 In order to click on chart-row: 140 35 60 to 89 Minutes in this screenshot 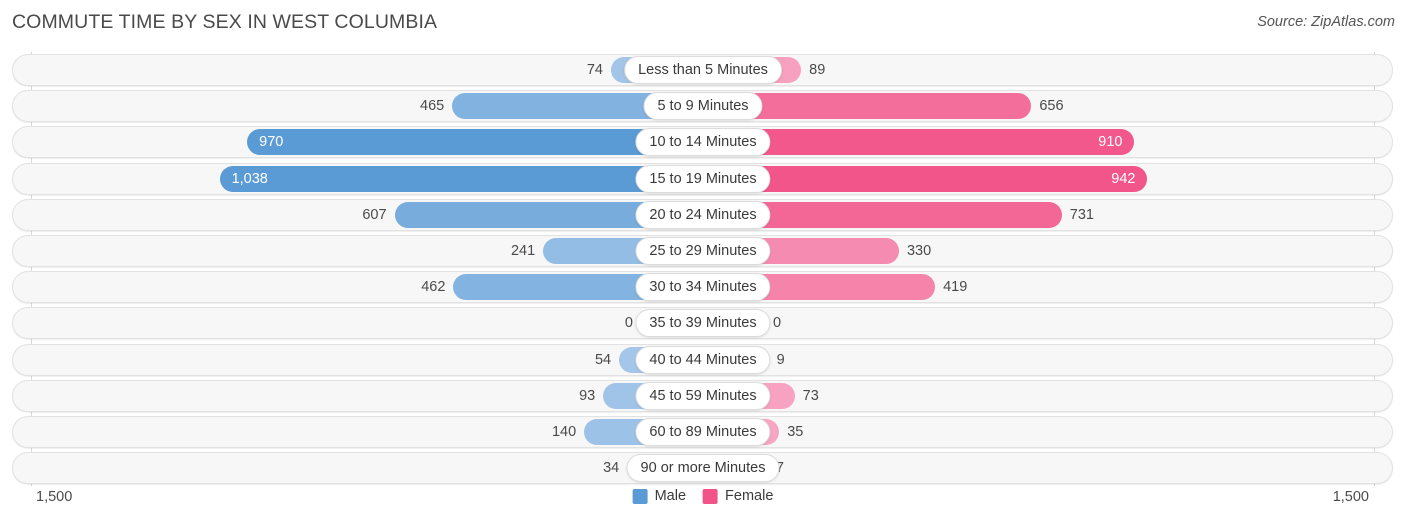, I will do `click(703, 432)`.